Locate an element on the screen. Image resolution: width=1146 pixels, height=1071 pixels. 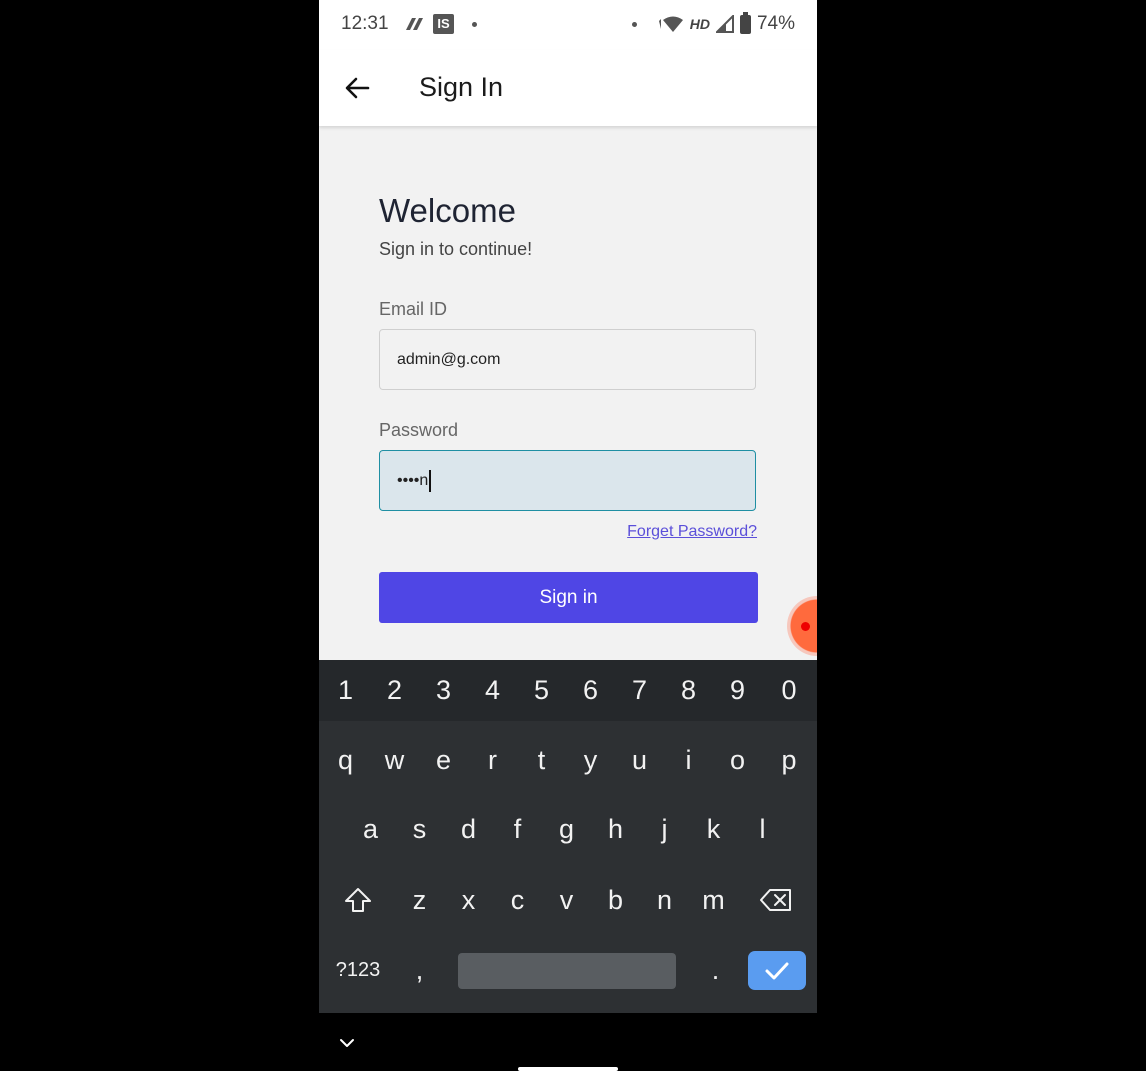
key-p: p is located at coordinates (789, 760).